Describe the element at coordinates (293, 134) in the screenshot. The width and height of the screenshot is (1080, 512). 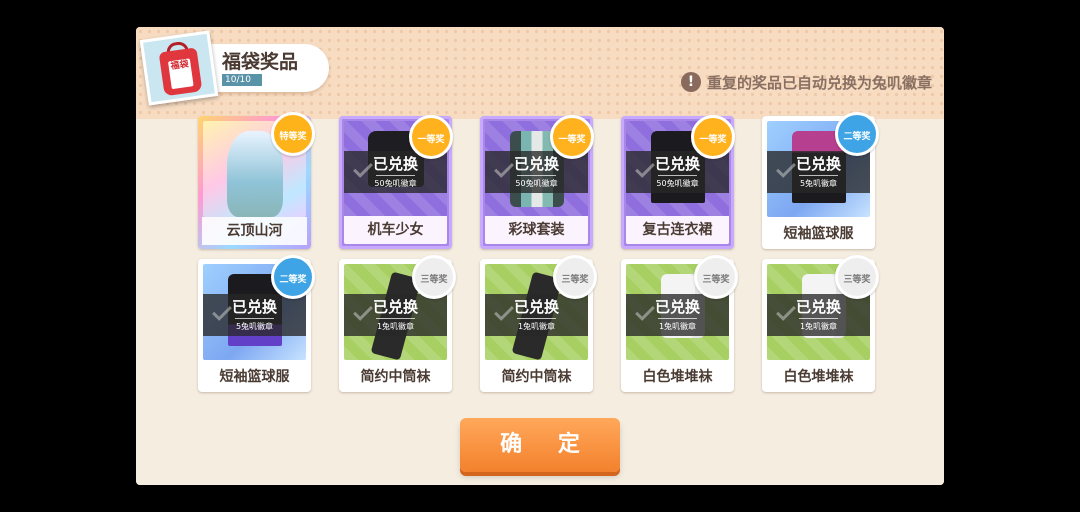
I see `tier-badge: 特等奖` at that location.